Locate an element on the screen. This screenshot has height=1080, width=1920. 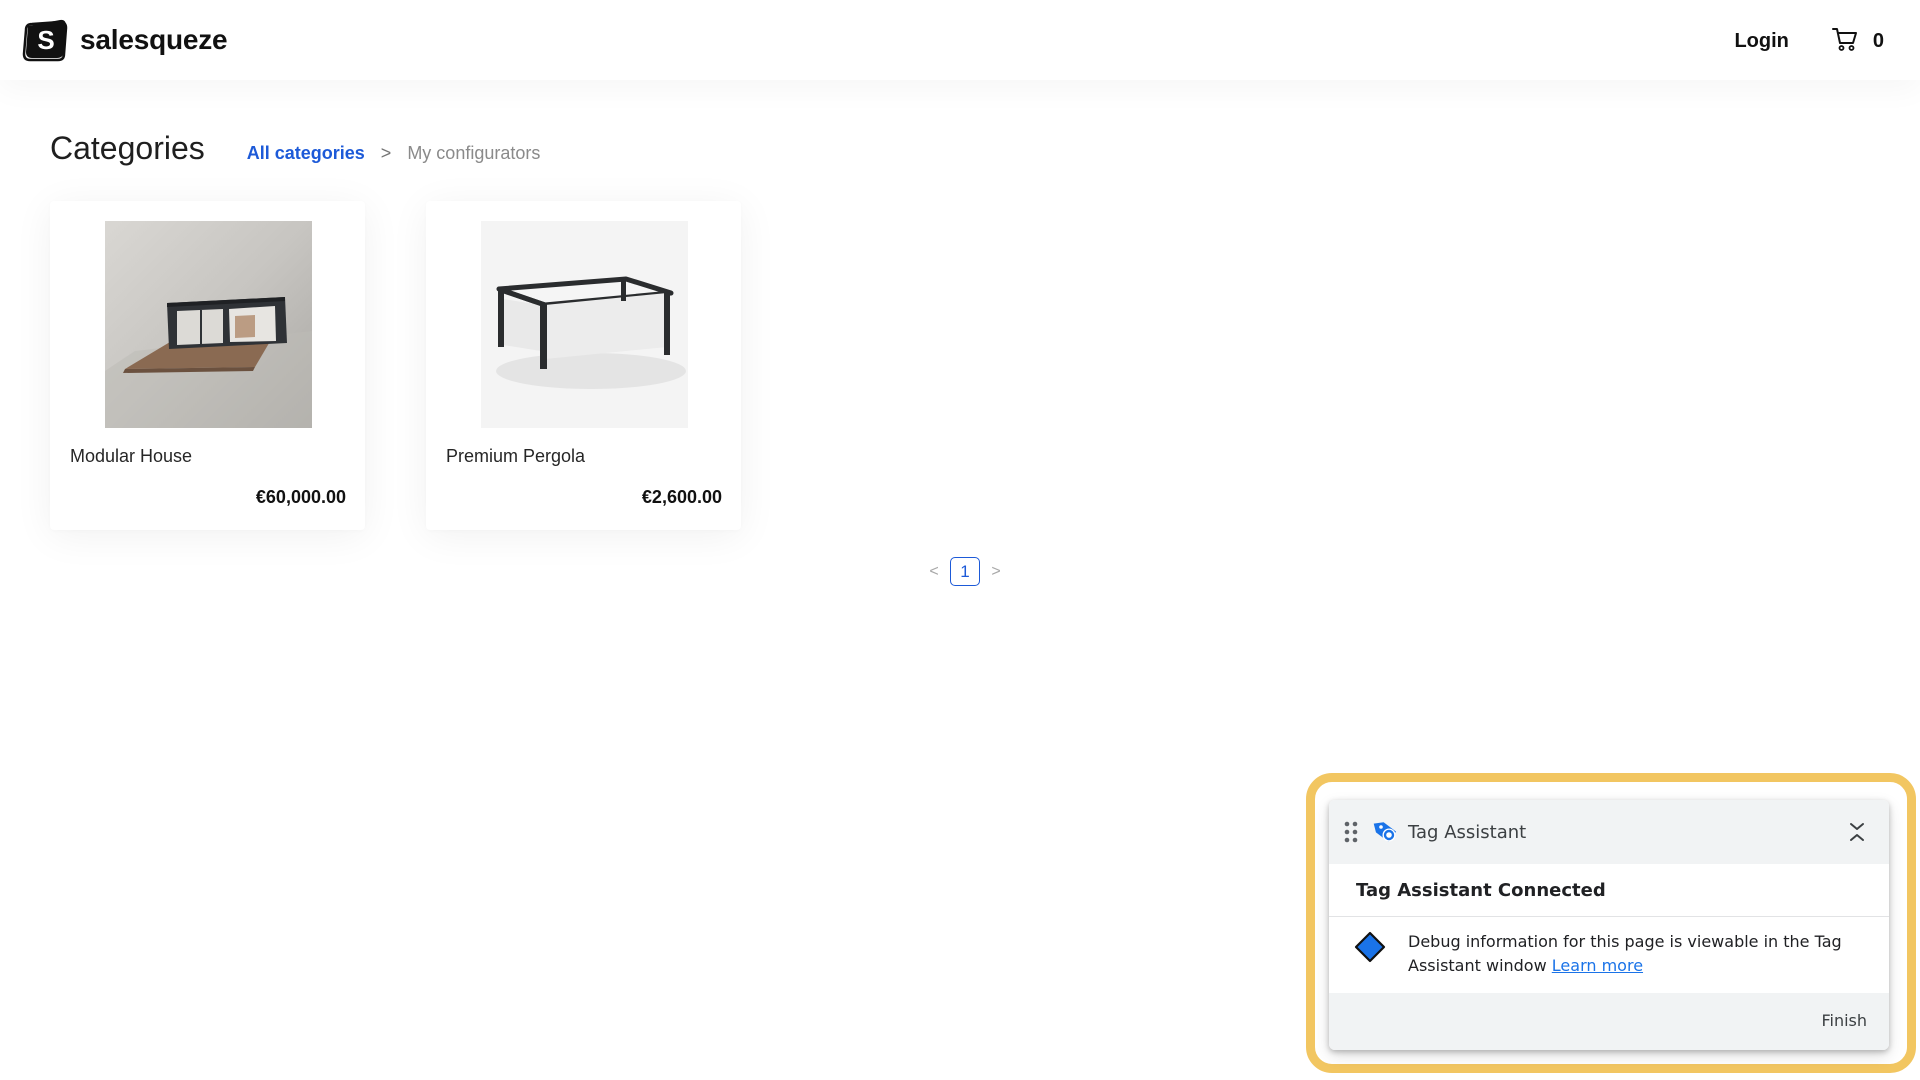
svg-text: S is located at coordinates (45, 40).